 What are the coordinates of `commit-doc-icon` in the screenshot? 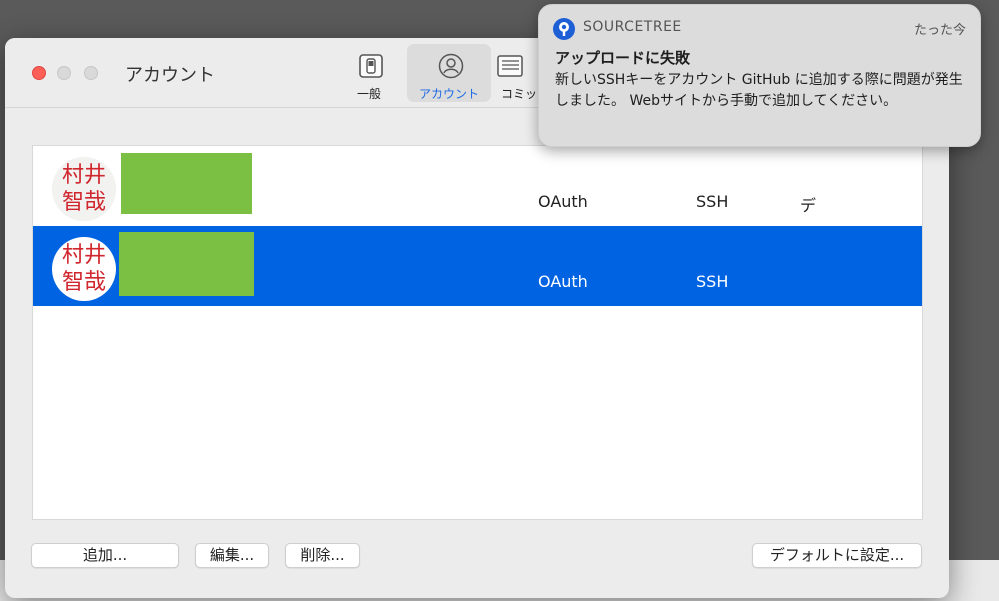 It's located at (510, 66).